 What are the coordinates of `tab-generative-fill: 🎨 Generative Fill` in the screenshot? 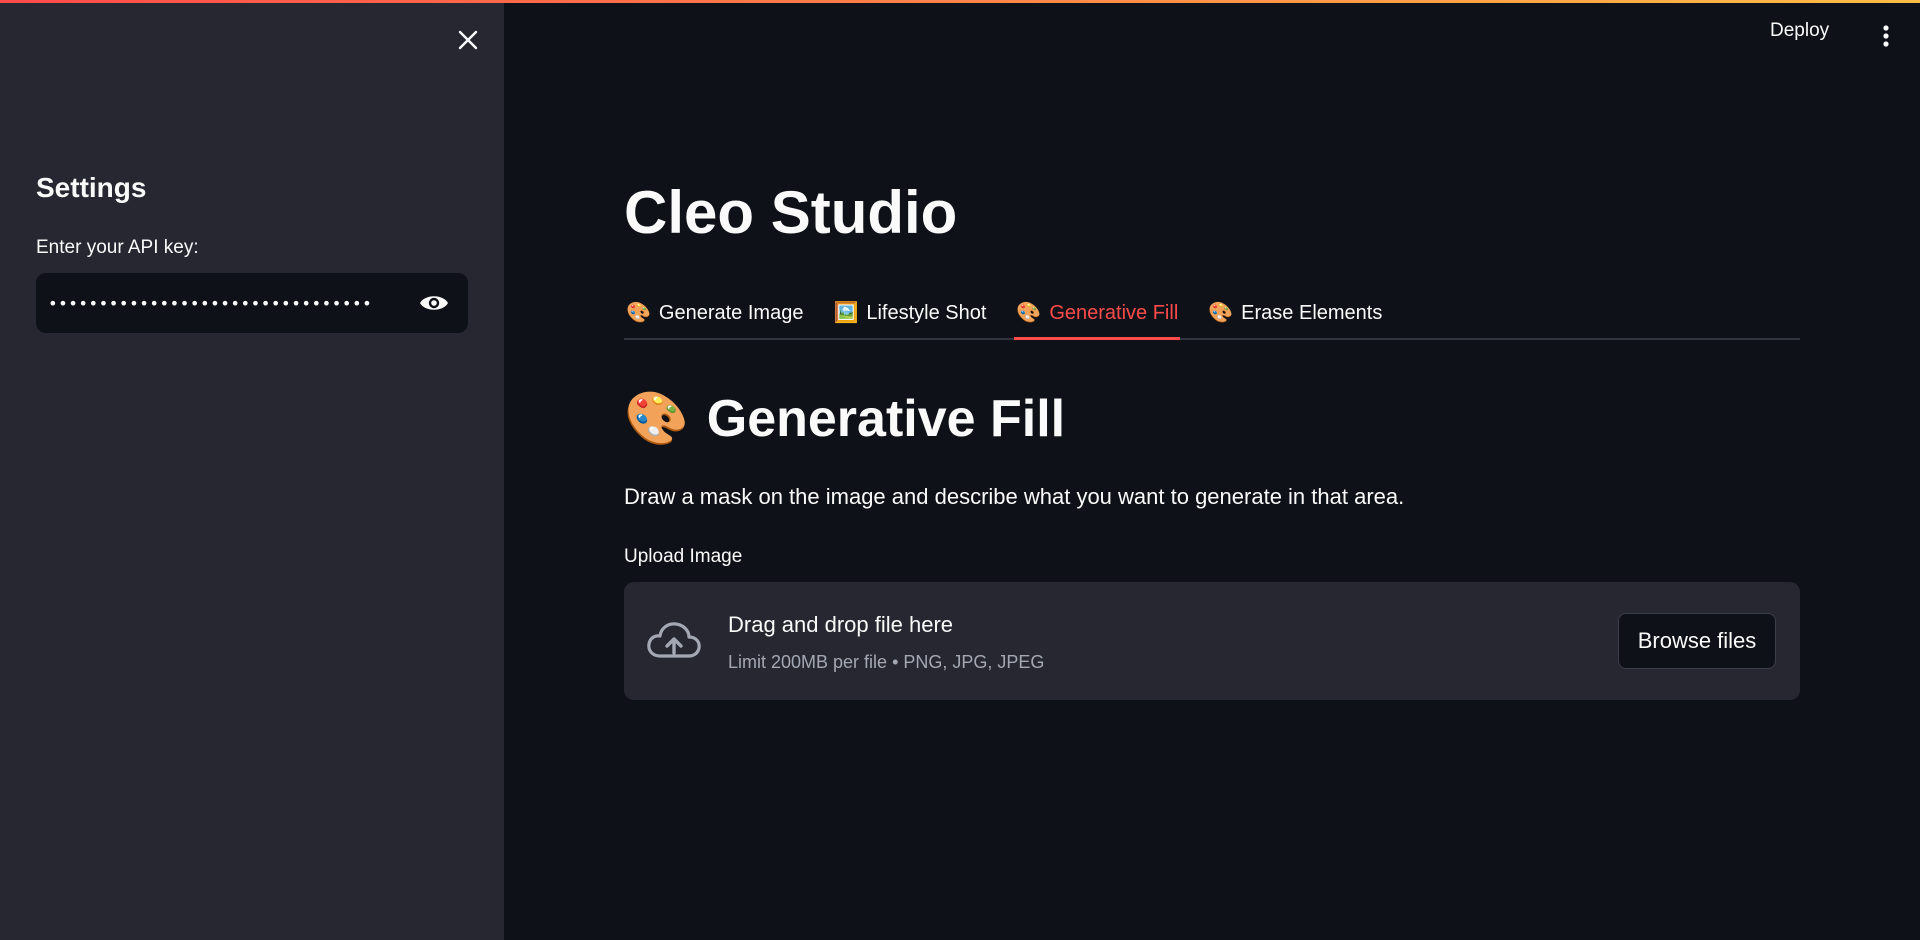 It's located at (1097, 314).